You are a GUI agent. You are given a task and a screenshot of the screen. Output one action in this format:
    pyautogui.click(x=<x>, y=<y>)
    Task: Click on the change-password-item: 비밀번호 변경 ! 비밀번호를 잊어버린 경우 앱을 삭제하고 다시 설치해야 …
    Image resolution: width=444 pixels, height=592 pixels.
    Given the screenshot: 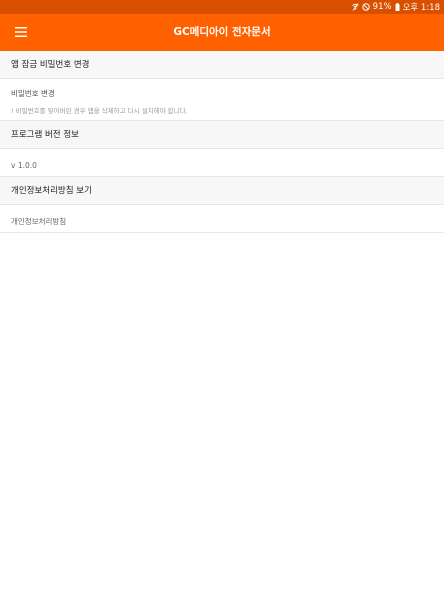 What is the action you would take?
    pyautogui.click(x=222, y=100)
    